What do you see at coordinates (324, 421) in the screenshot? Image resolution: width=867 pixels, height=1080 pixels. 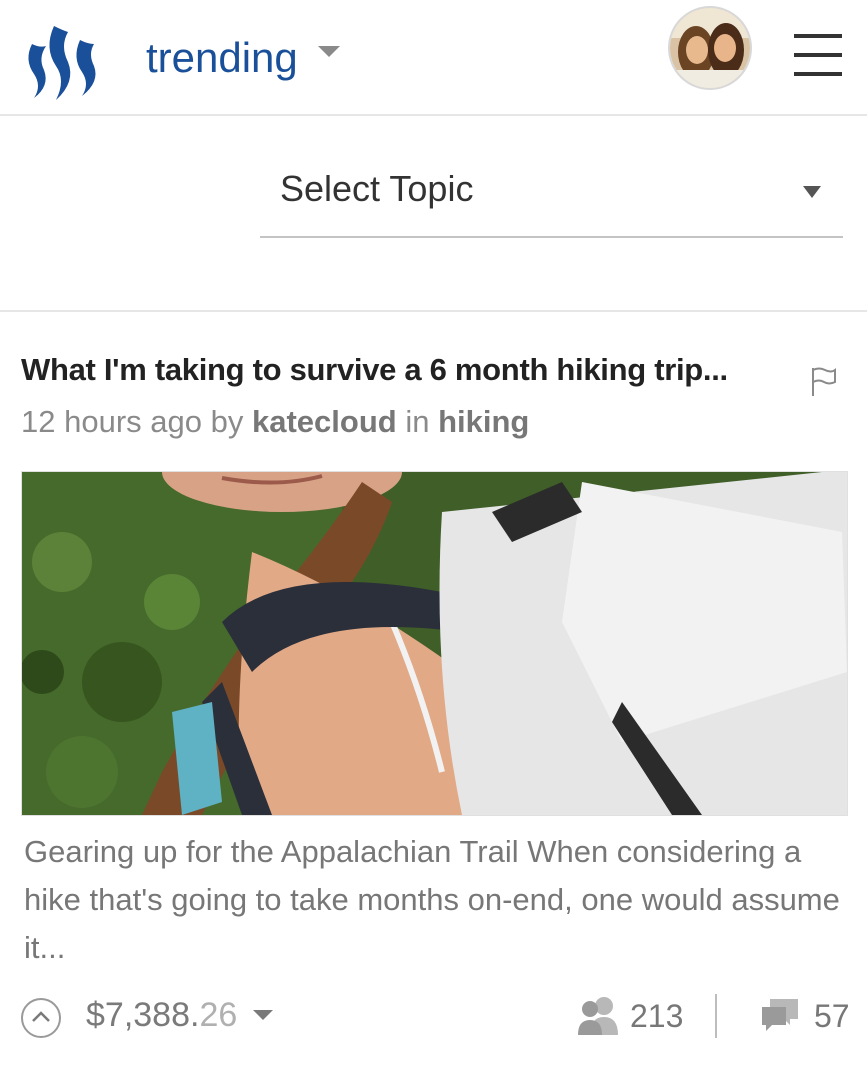 I see `author-link: katecloud` at bounding box center [324, 421].